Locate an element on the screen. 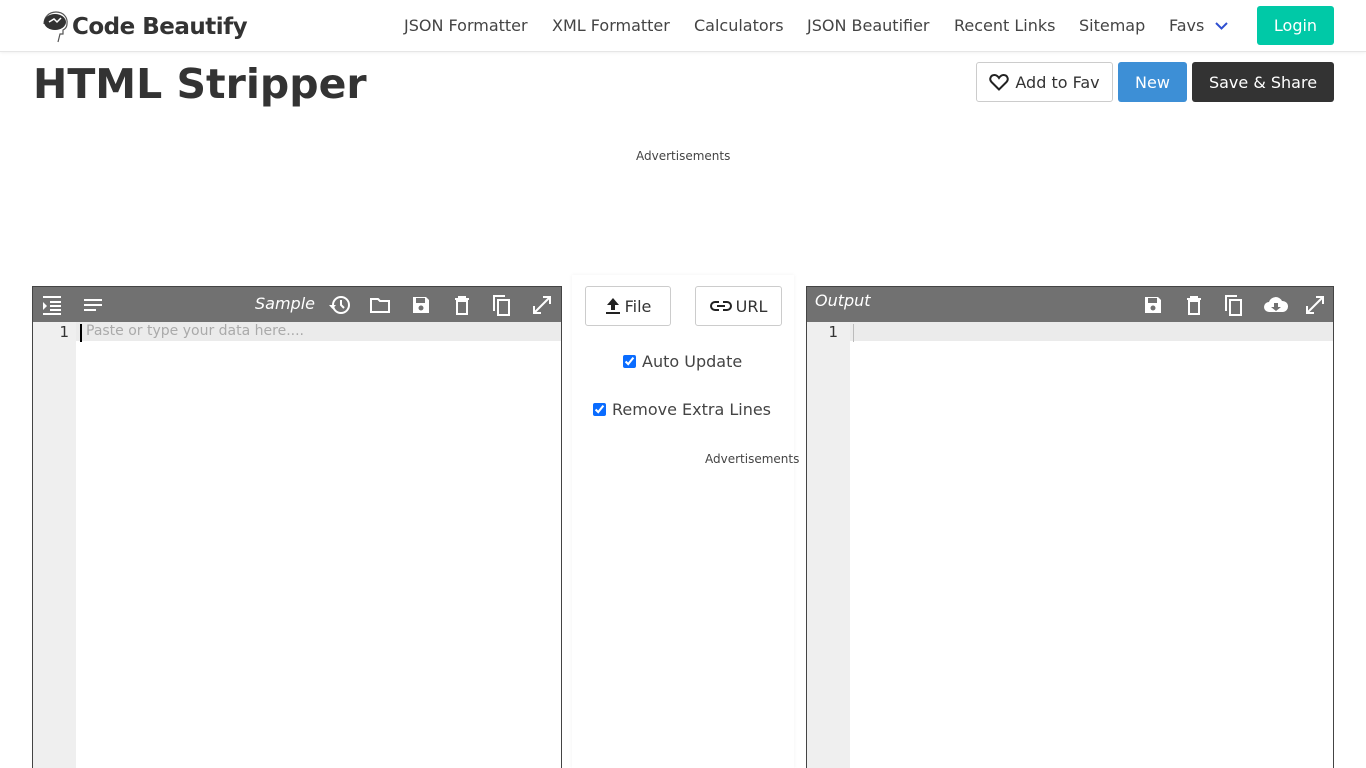  sample-link: Sample is located at coordinates (285, 303).